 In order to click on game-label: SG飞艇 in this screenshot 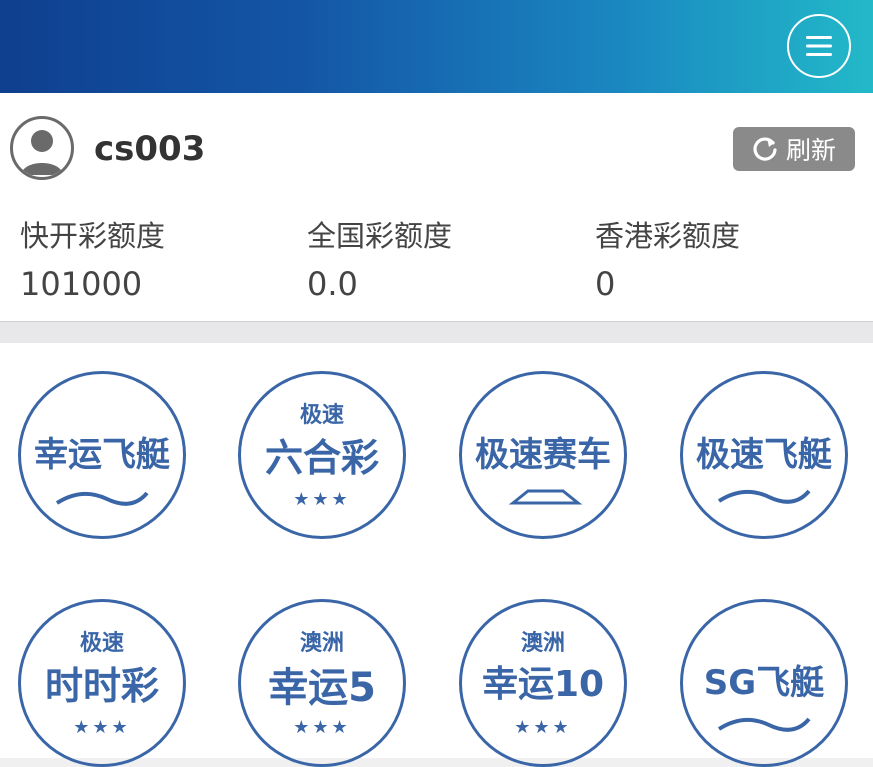, I will do `click(764, 683)`.